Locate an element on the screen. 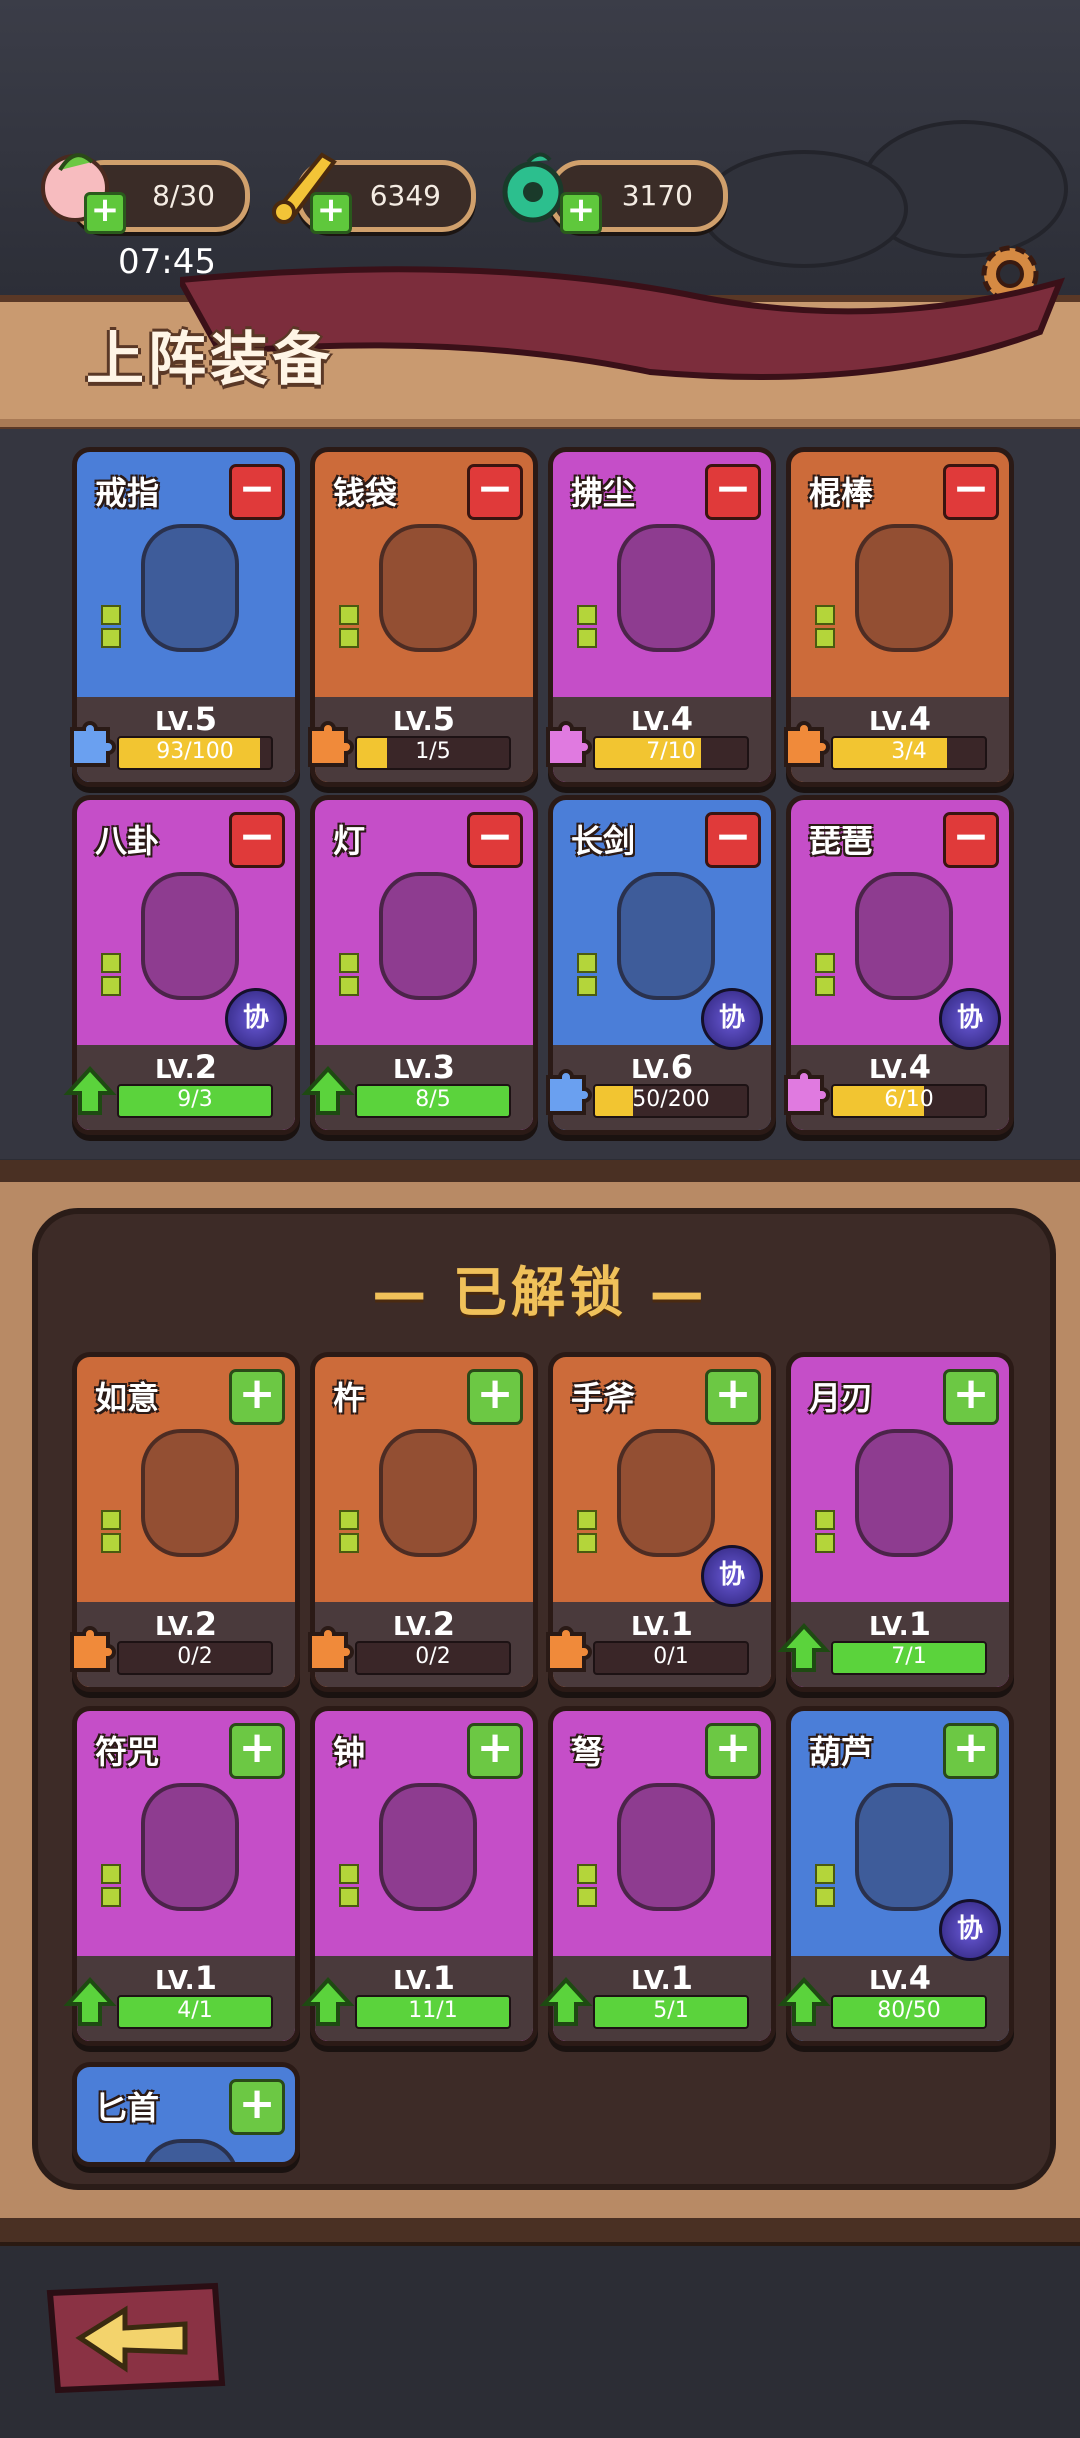 The image size is (1080, 2438). progress-bar: 80/50 is located at coordinates (909, 2012).